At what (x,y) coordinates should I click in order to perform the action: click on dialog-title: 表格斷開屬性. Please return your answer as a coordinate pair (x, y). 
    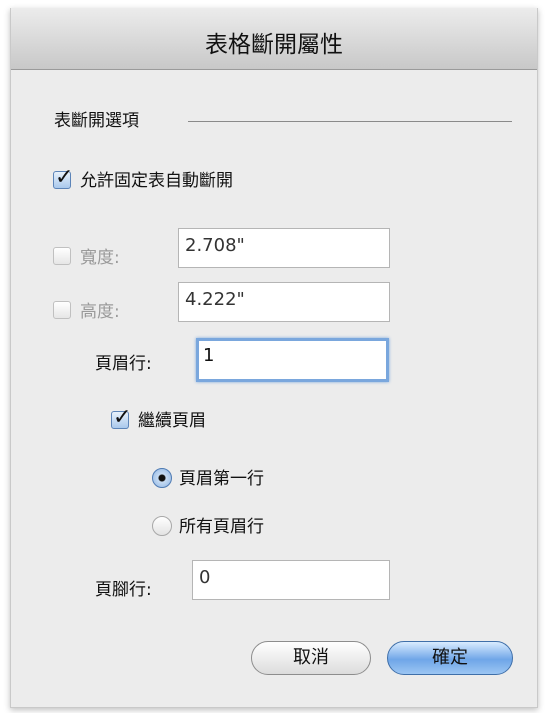
    Looking at the image, I should click on (274, 45).